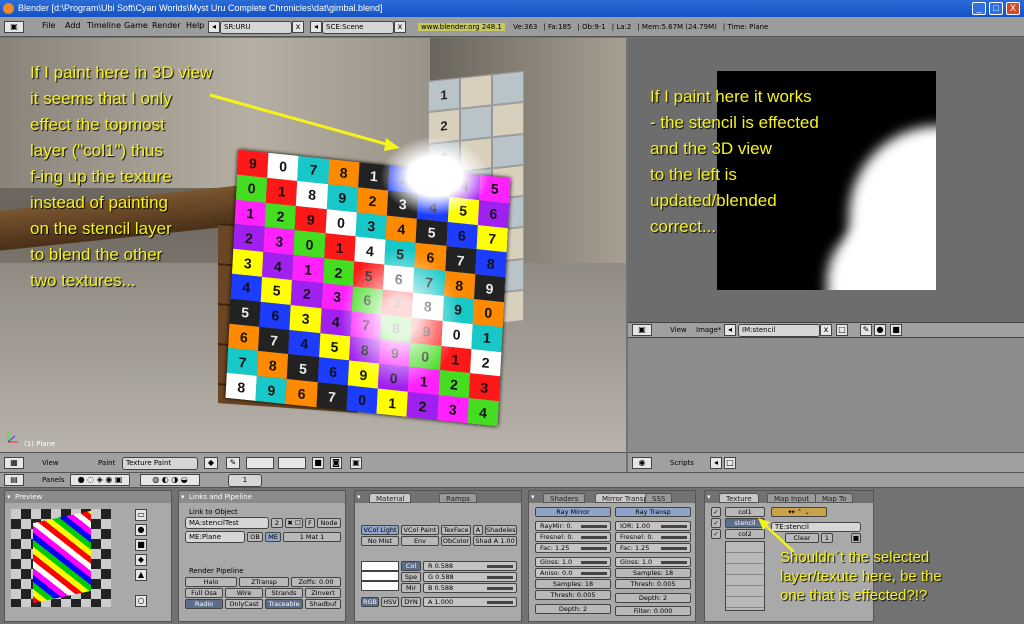 The width and height of the screenshot is (1024, 624). What do you see at coordinates (456, 541) in the screenshot?
I see `obcolor-button: ObColor` at bounding box center [456, 541].